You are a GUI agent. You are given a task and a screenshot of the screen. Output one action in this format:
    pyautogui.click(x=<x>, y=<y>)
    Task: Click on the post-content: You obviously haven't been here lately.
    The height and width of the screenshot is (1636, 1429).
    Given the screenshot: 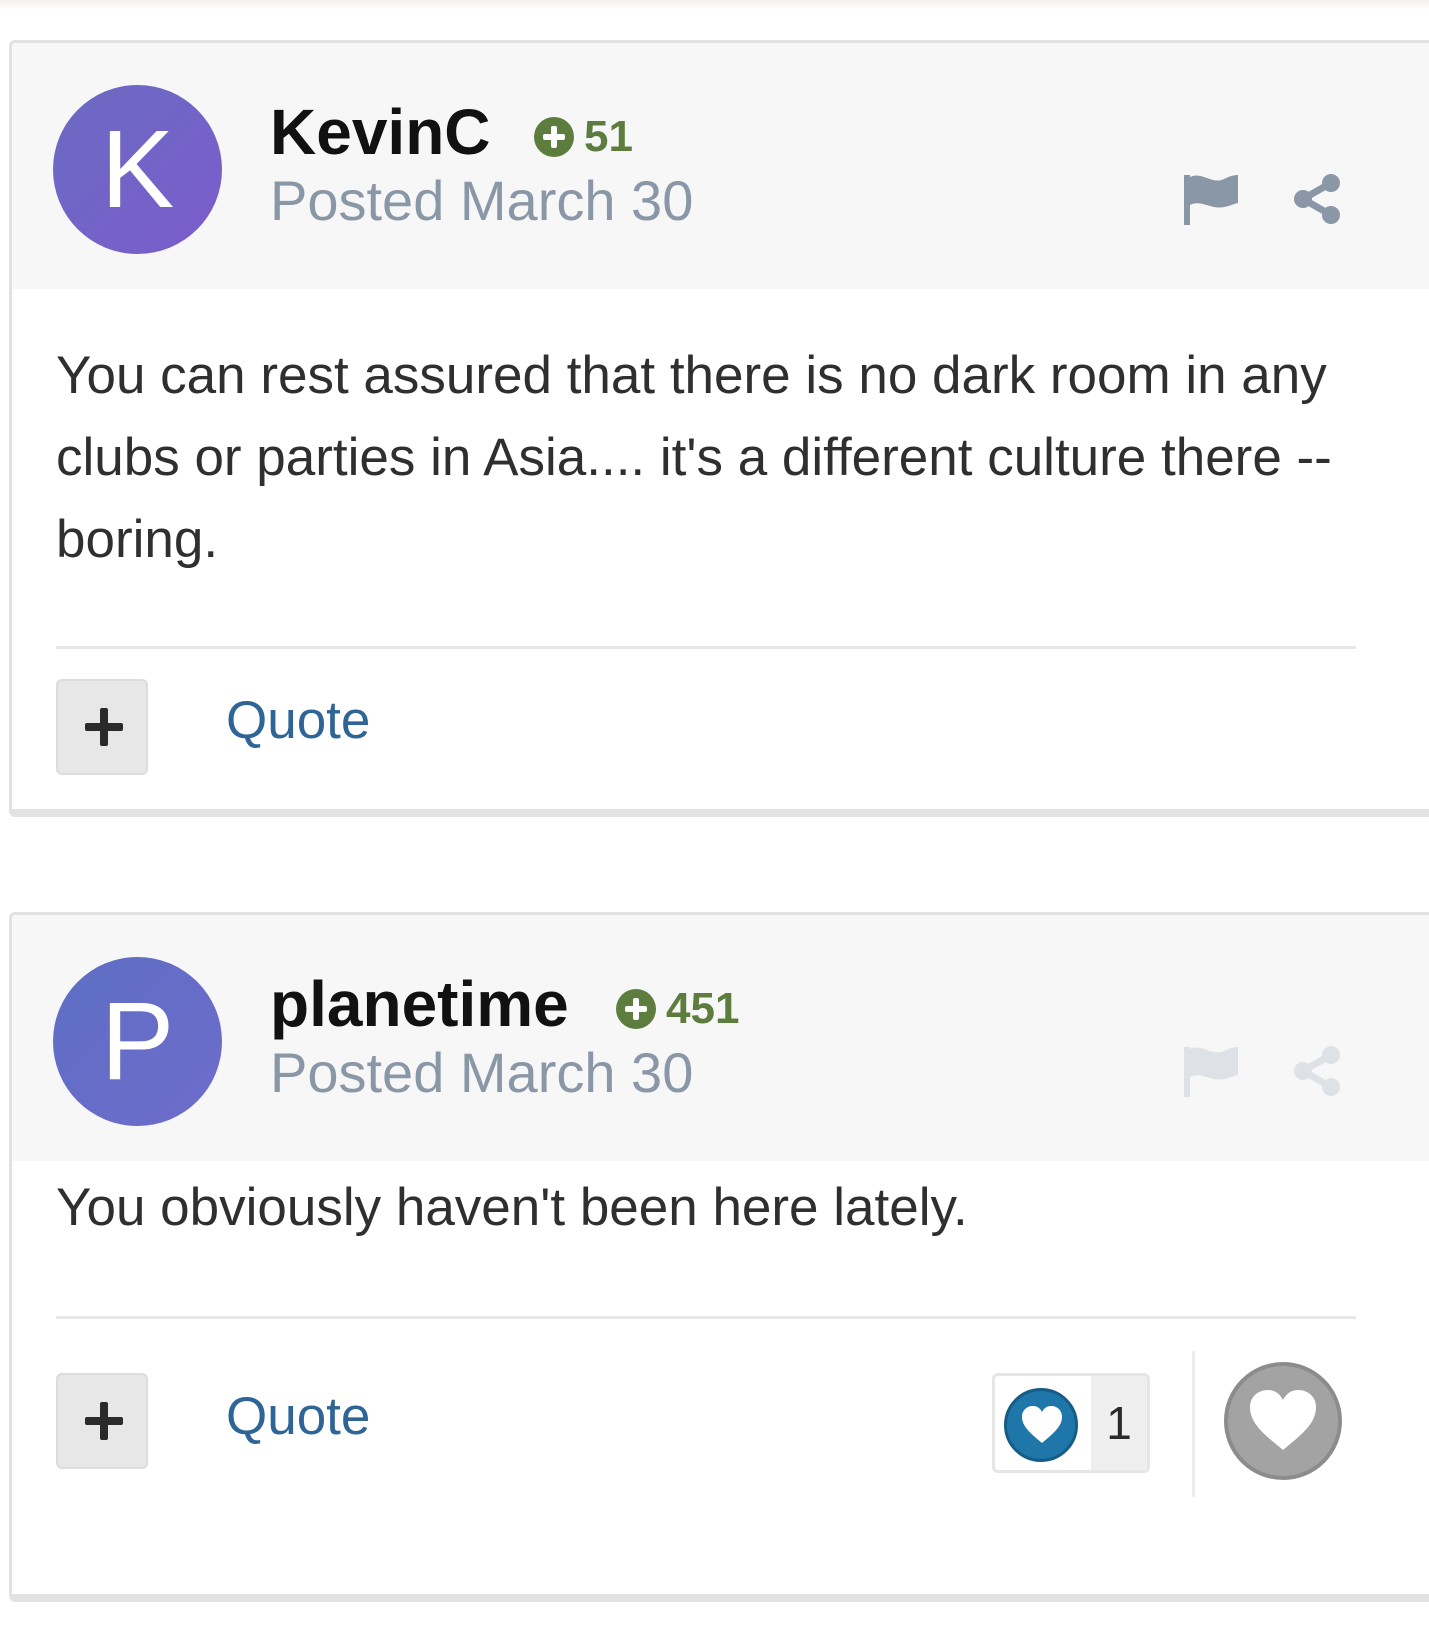 What is the action you would take?
    pyautogui.click(x=512, y=1207)
    